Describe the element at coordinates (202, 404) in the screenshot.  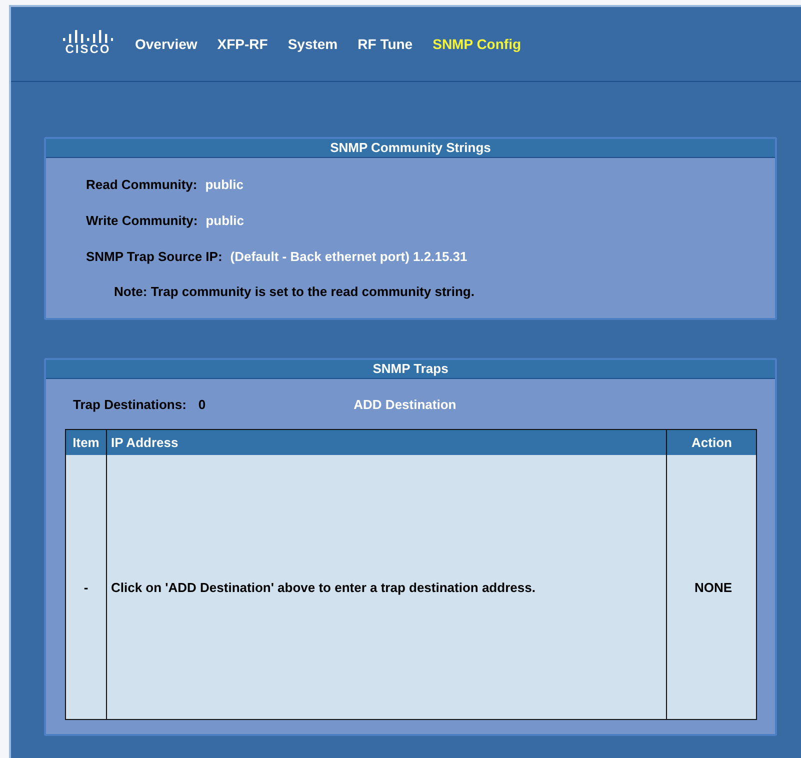
I see `field-value: 0` at that location.